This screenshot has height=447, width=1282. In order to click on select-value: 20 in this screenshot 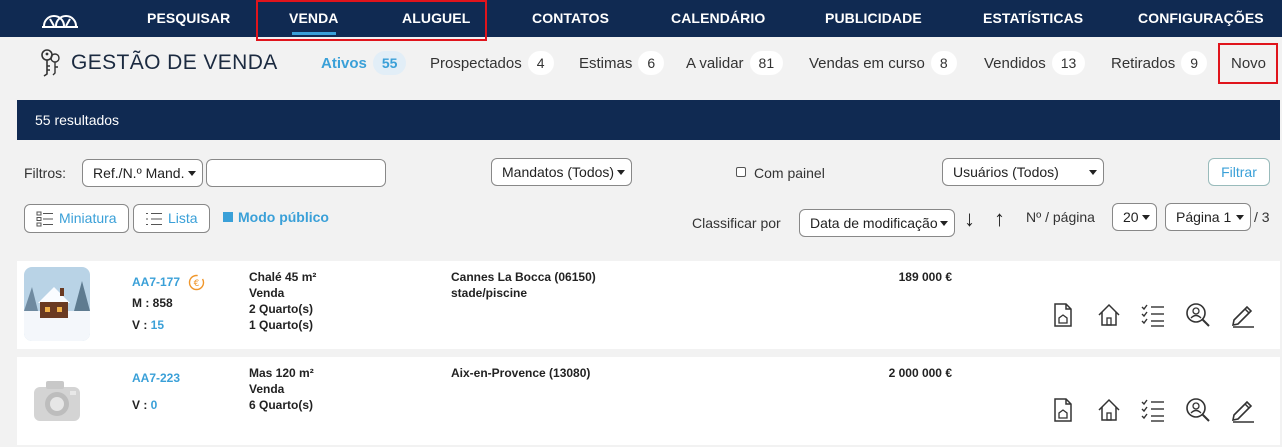, I will do `click(1131, 217)`.